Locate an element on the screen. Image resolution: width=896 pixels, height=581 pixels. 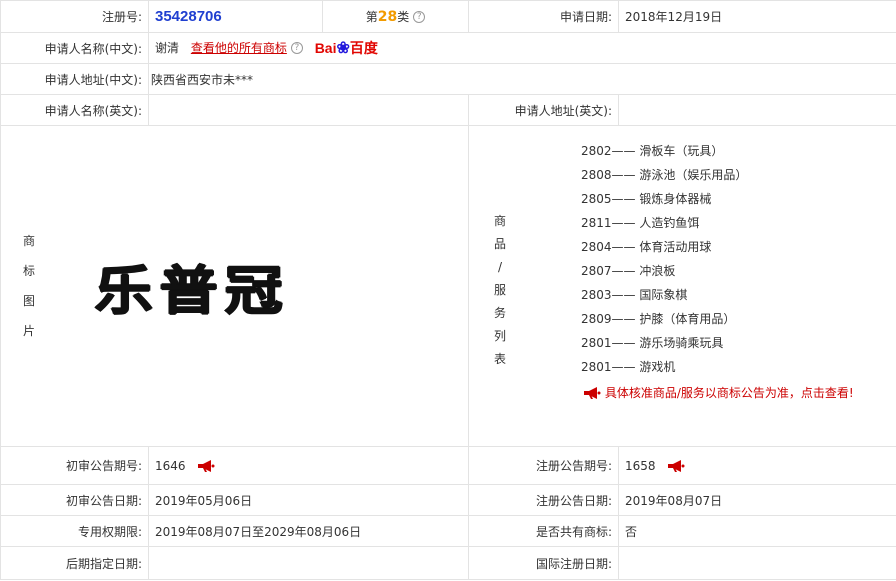
mark-image-label: 商 标 图 片 is located at coordinates (28, 286).